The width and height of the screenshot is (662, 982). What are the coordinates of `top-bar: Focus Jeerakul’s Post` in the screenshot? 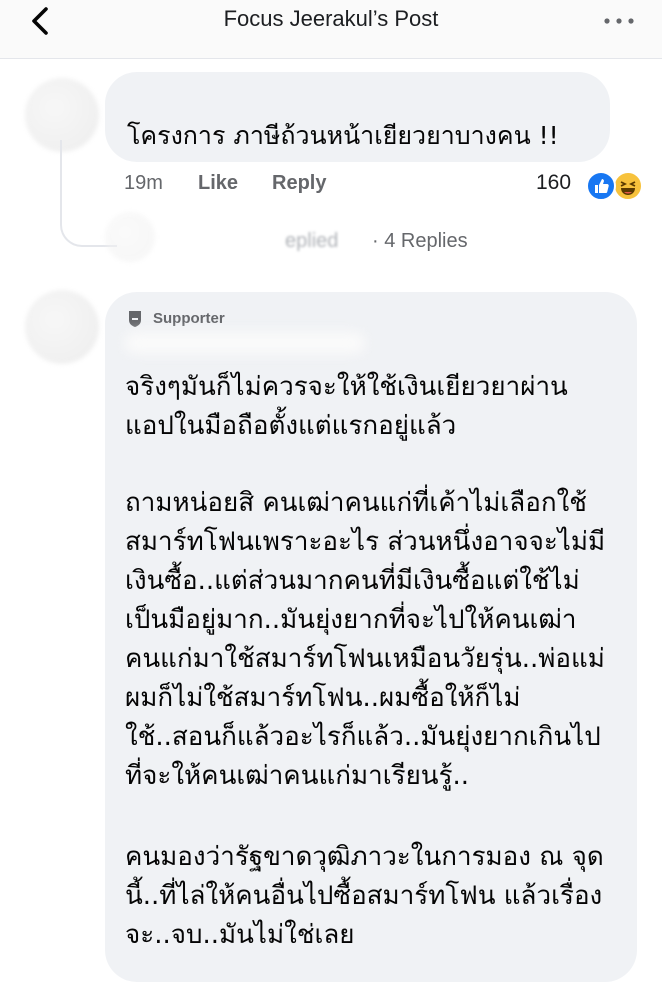 It's located at (331, 29).